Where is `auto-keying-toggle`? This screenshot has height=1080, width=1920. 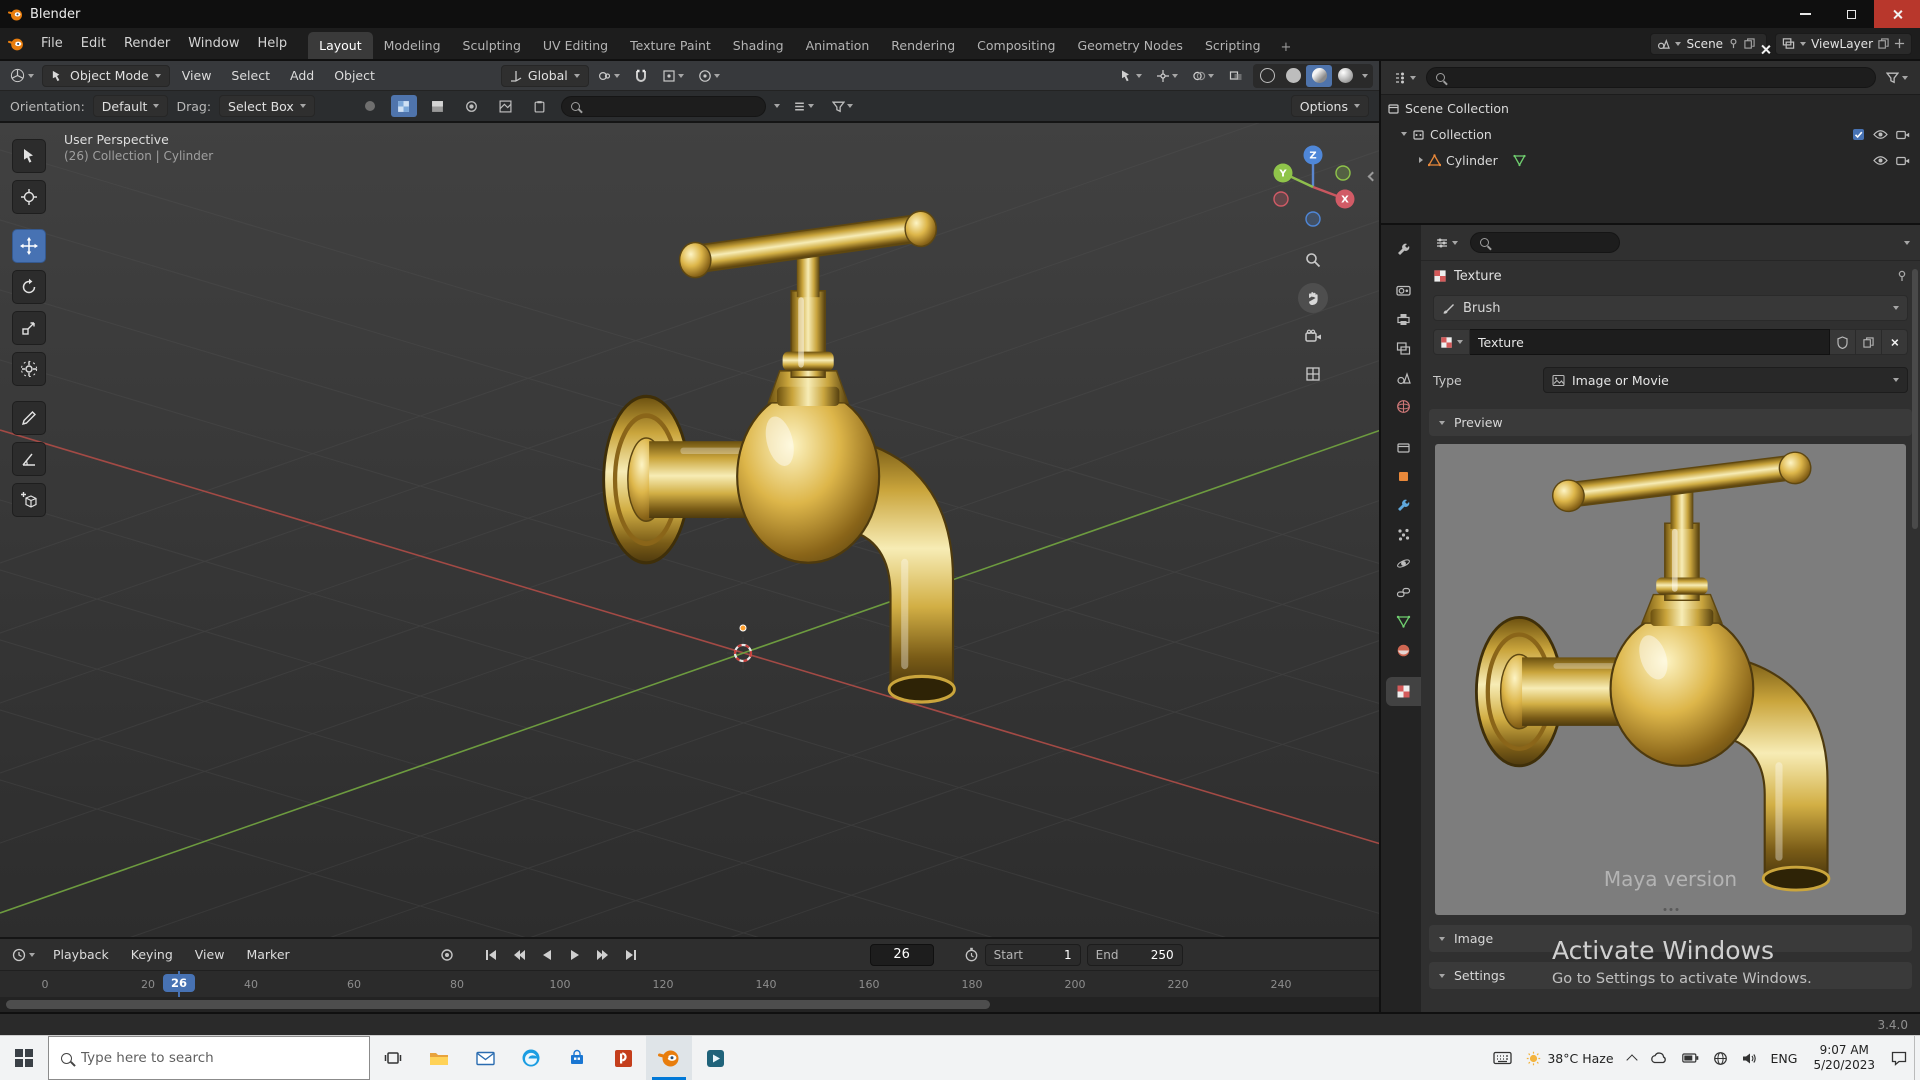
auto-keying-toggle is located at coordinates (447, 955).